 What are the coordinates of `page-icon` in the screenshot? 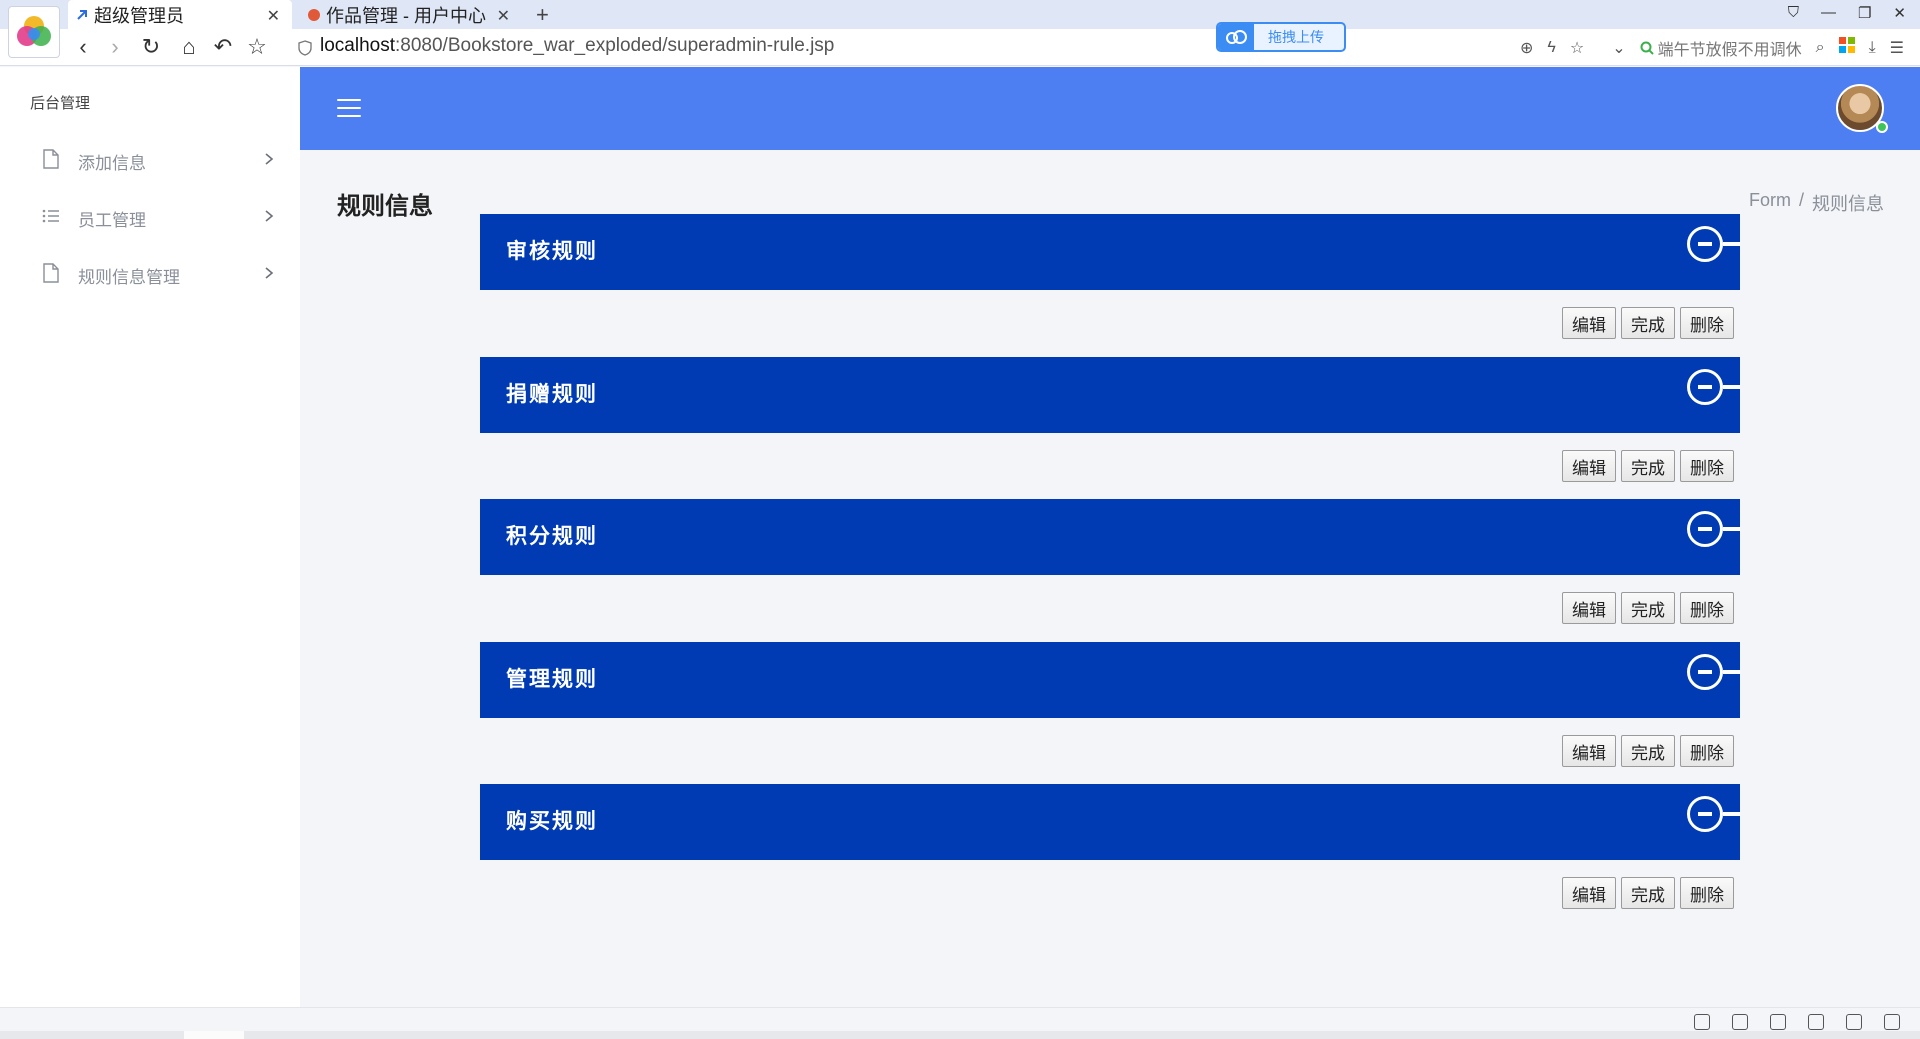 It's located at (82, 15).